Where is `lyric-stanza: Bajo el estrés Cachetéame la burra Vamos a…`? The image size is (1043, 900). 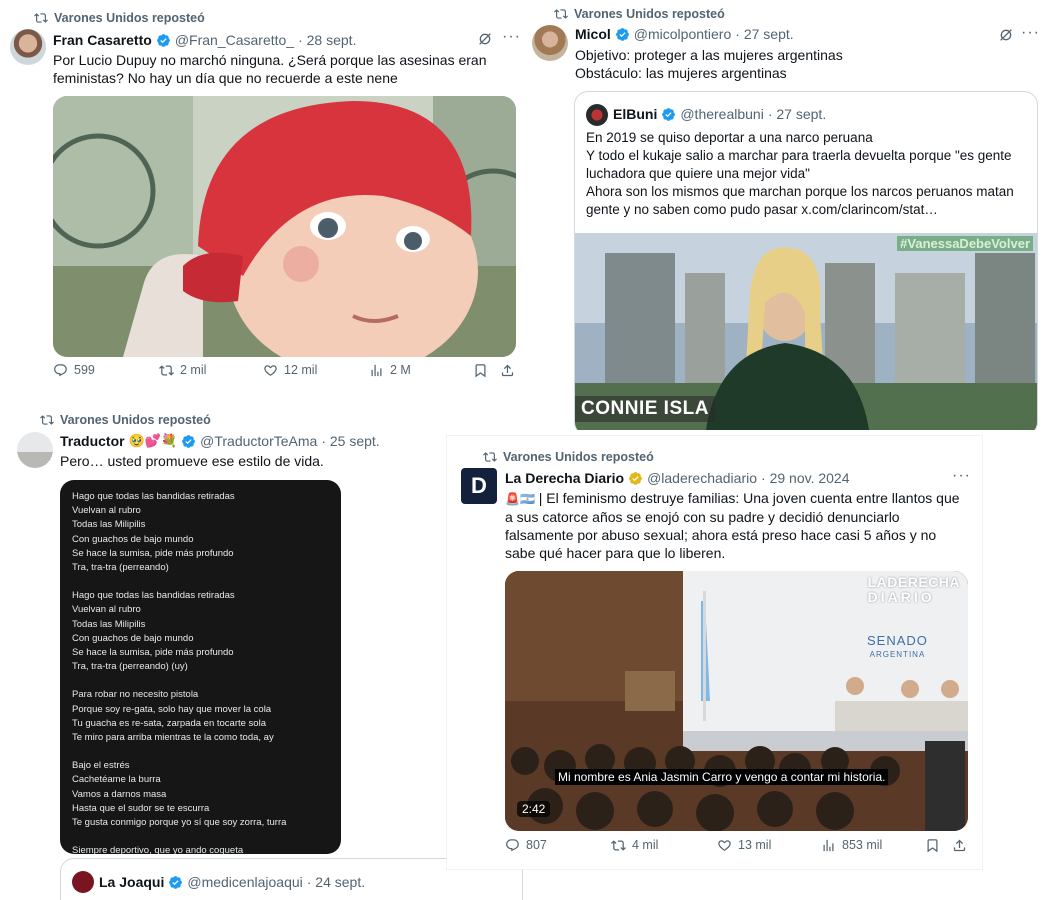
lyric-stanza: Bajo el estrés Cachetéame la burra Vamos a… is located at coordinates (203, 794).